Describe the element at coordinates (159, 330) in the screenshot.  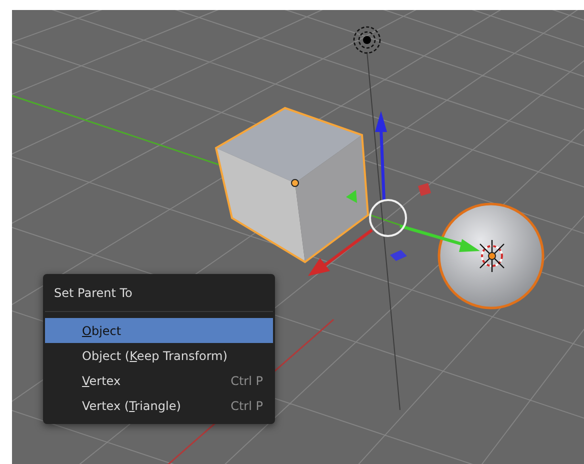
I see `menu-item: Object` at that location.